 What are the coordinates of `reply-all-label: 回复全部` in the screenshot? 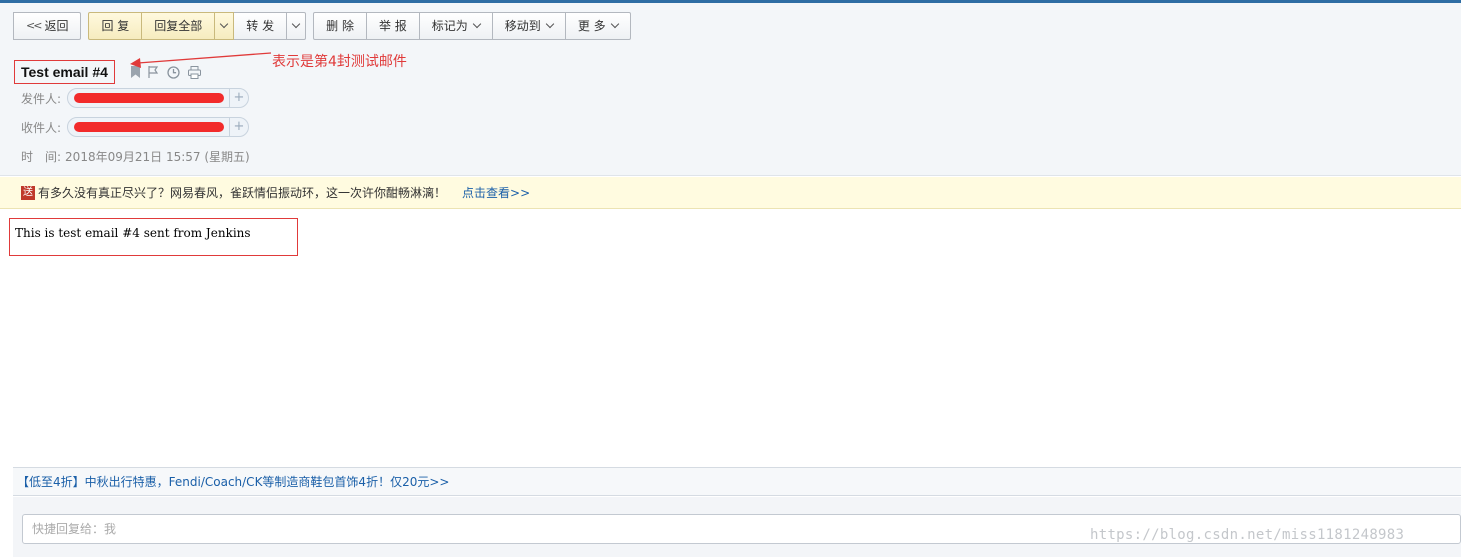 It's located at (178, 26).